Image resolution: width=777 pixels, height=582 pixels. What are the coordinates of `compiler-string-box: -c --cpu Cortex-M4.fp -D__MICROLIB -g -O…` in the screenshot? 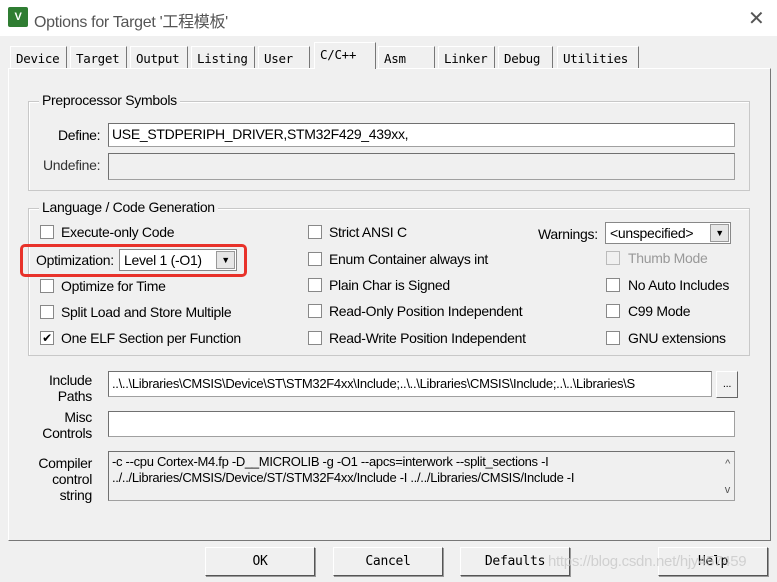 It's located at (421, 476).